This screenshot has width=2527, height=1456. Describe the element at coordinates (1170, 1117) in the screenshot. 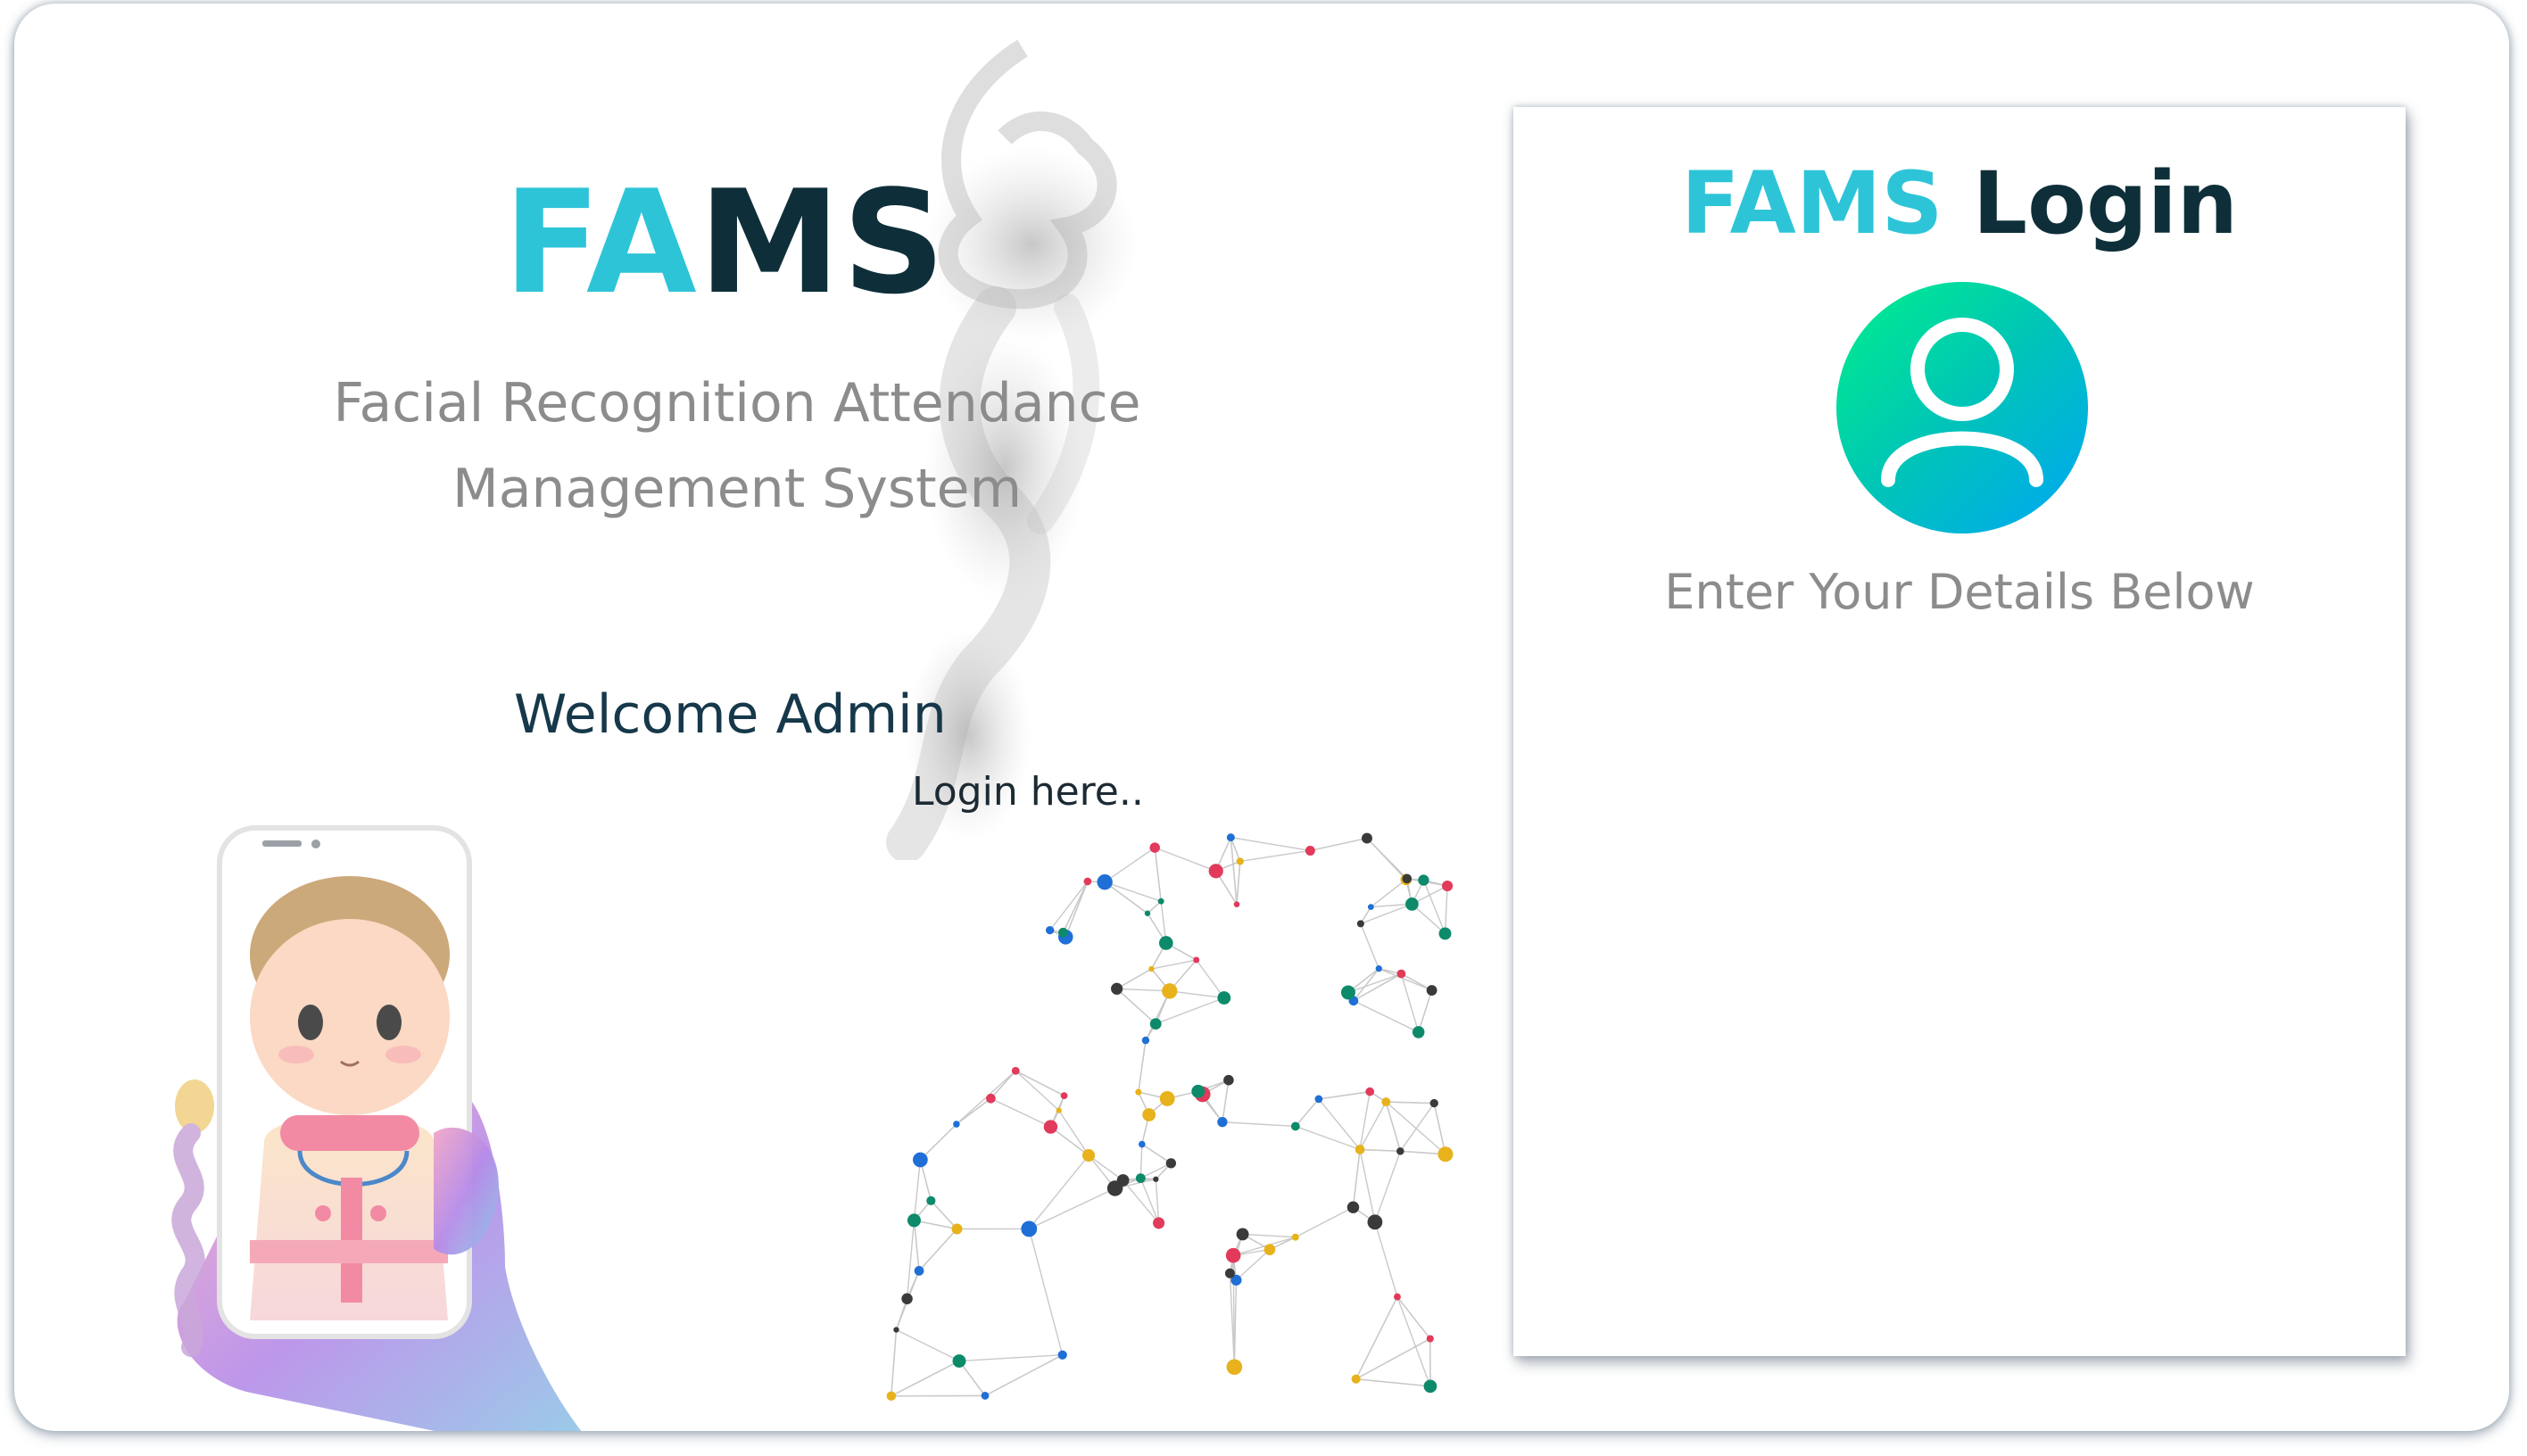

I see `network-illustration` at that location.